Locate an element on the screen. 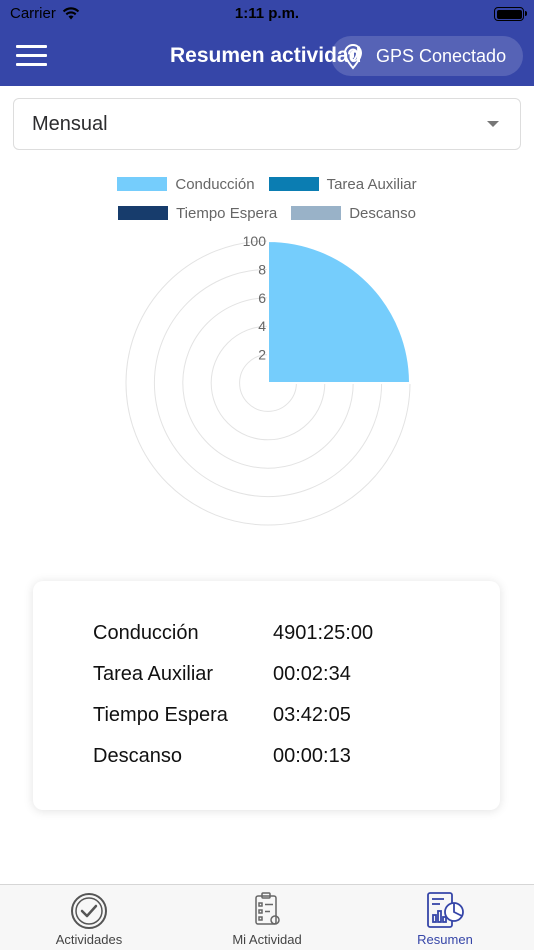 The width and height of the screenshot is (534, 950). legend-item-descanso: Descanso is located at coordinates (353, 213).